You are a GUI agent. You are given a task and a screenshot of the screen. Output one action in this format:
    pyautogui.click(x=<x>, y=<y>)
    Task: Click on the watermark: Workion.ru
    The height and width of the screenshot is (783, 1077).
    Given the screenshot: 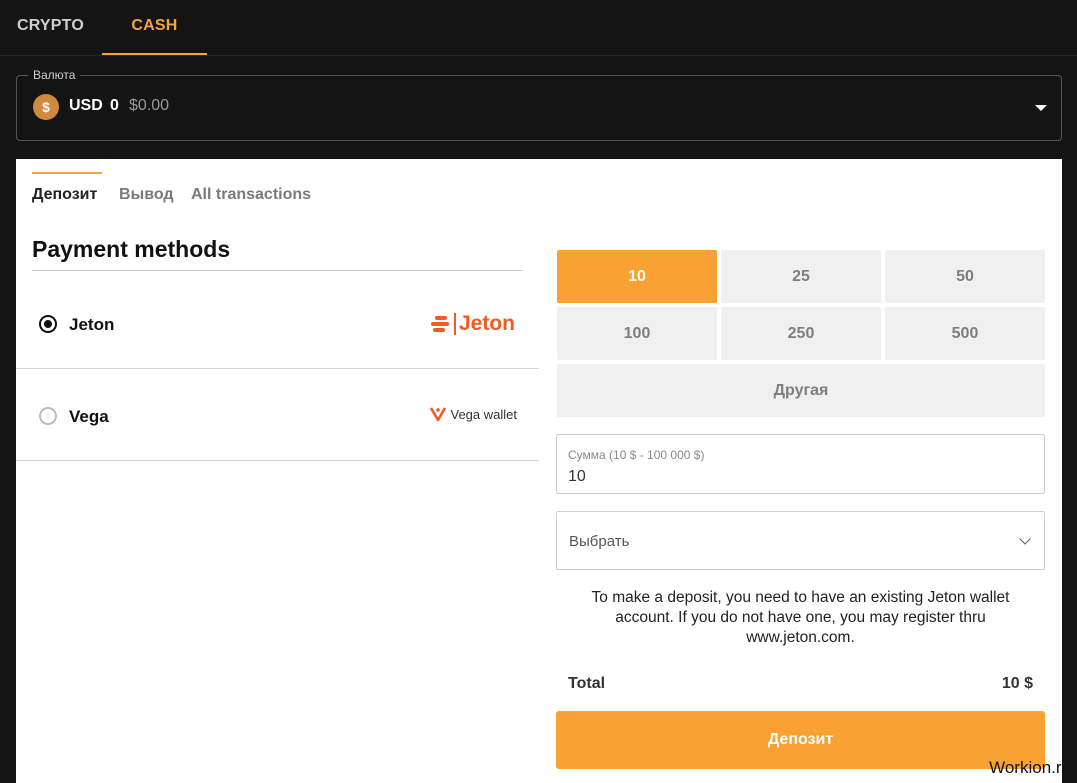 What is the action you would take?
    pyautogui.click(x=1030, y=767)
    